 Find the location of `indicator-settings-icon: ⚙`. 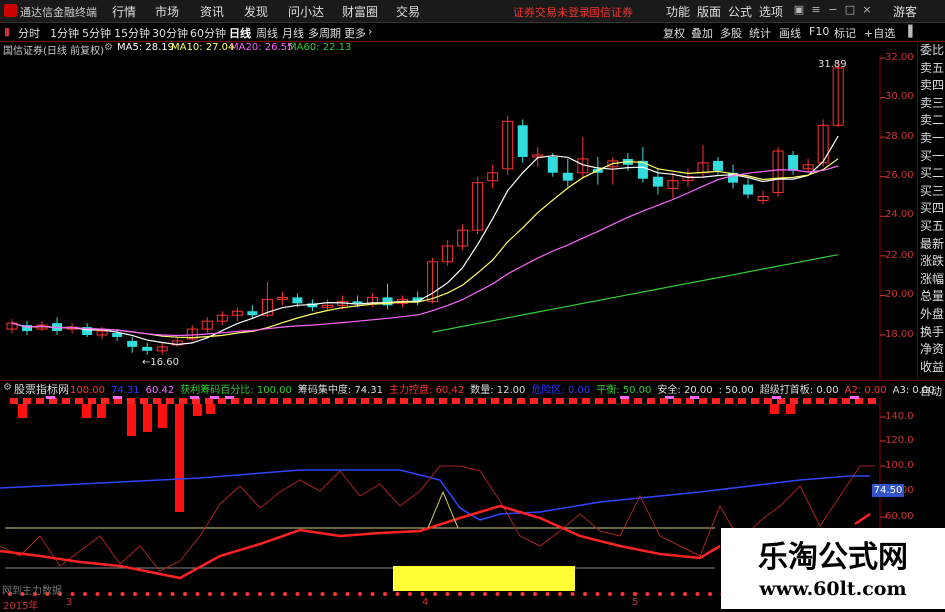

indicator-settings-icon: ⚙ is located at coordinates (7, 387).